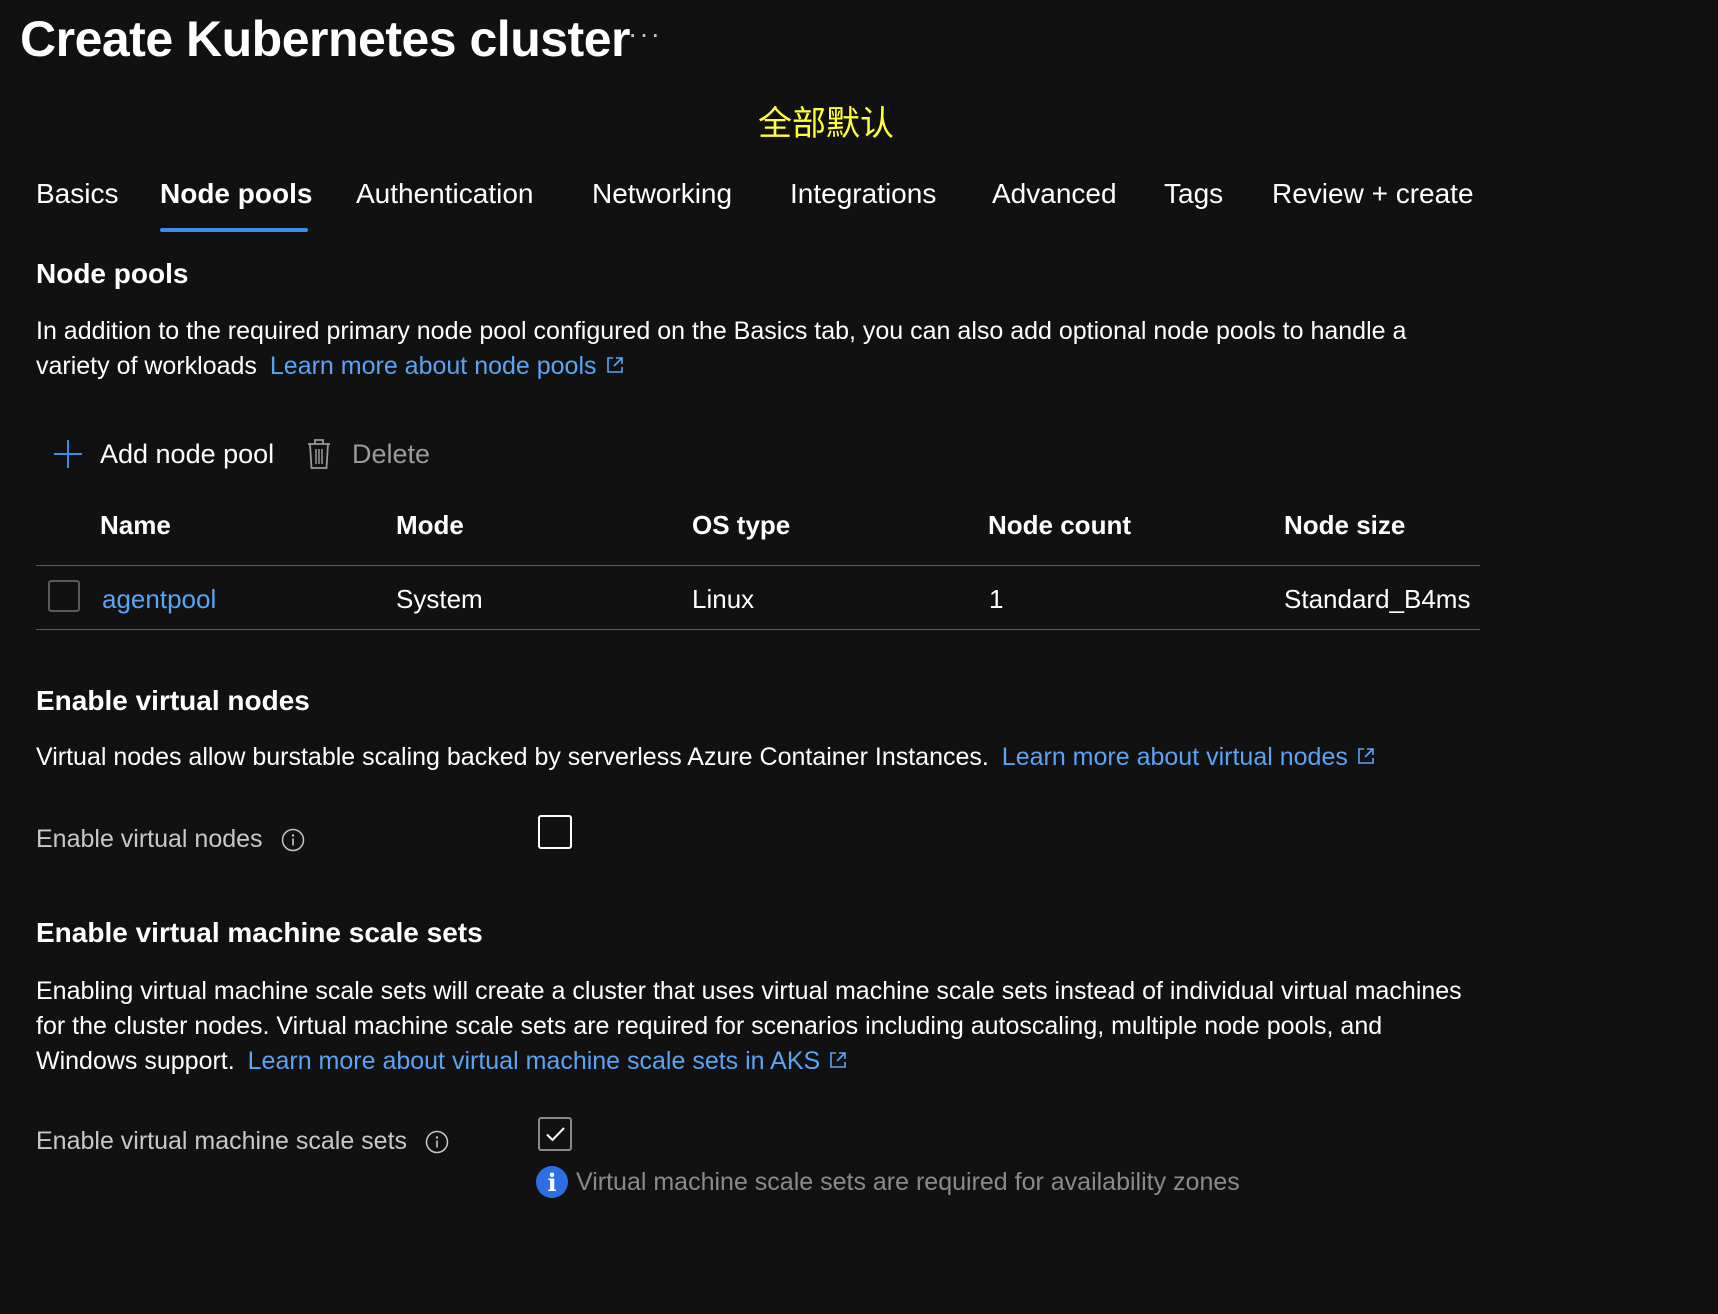 Image resolution: width=1718 pixels, height=1314 pixels. What do you see at coordinates (159, 599) in the screenshot?
I see `node-pool-name-link: agentpool` at bounding box center [159, 599].